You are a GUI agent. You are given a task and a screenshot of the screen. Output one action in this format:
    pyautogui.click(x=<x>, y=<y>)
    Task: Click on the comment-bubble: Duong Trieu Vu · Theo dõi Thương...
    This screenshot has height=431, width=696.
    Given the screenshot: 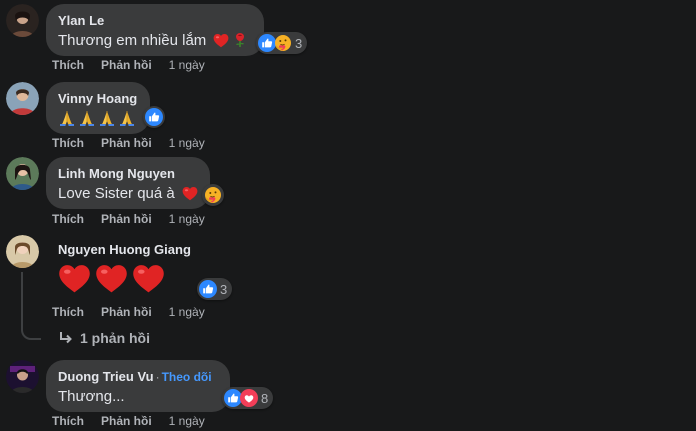 What is the action you would take?
    pyautogui.click(x=138, y=386)
    